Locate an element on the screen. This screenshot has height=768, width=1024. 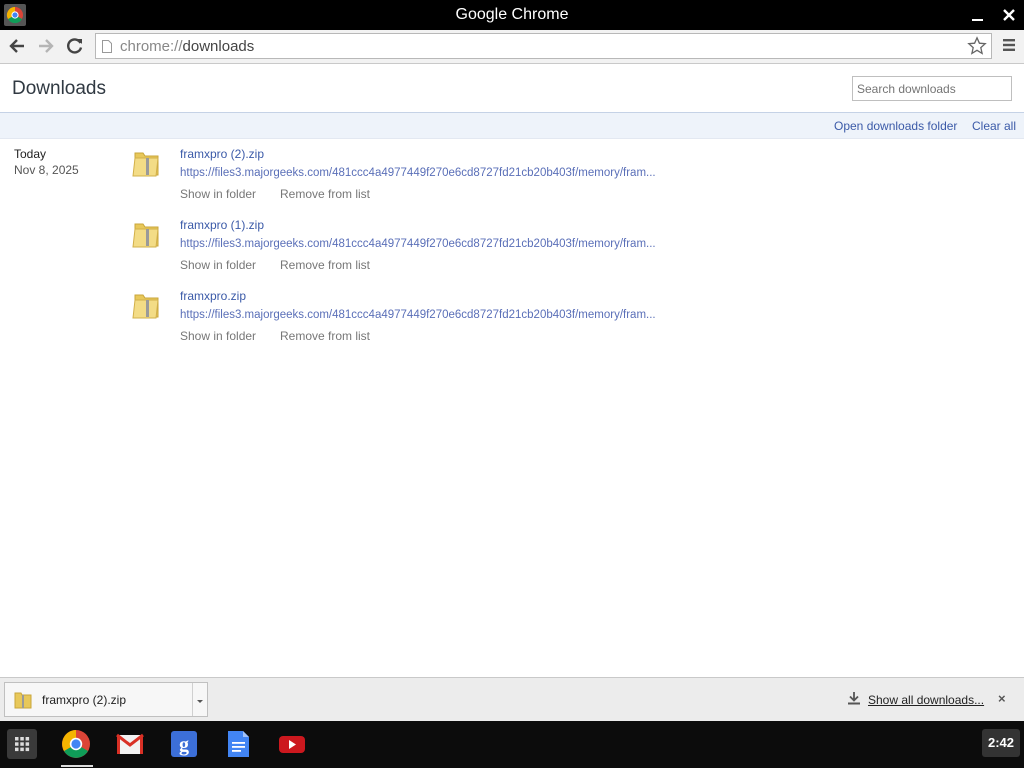
os-taskbar: g 2:42 is located at coordinates (512, 744).